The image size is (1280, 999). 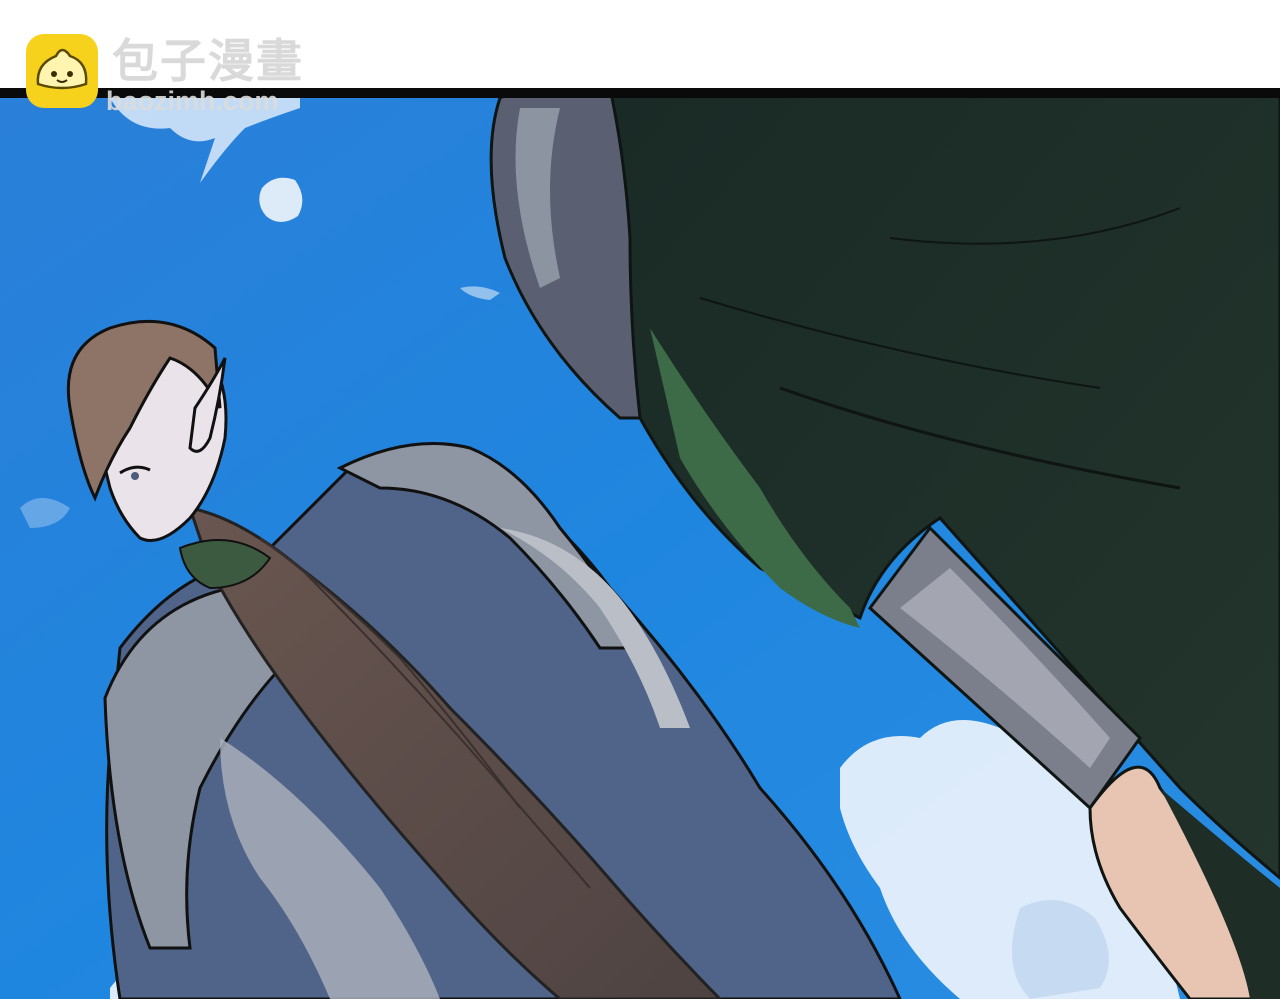 I want to click on watermark-title: 包子漫畫, so click(x=208, y=61).